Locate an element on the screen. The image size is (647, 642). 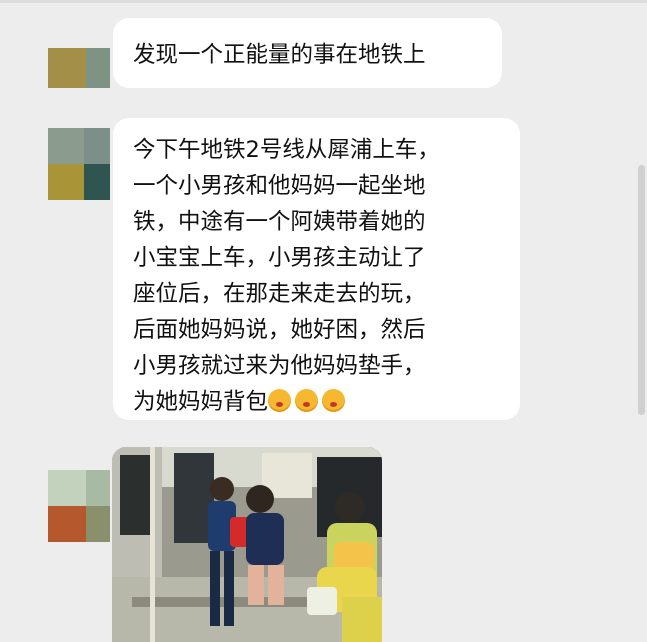
message-bubble: 发现一个正能量的事在地铁上 is located at coordinates (307, 53).